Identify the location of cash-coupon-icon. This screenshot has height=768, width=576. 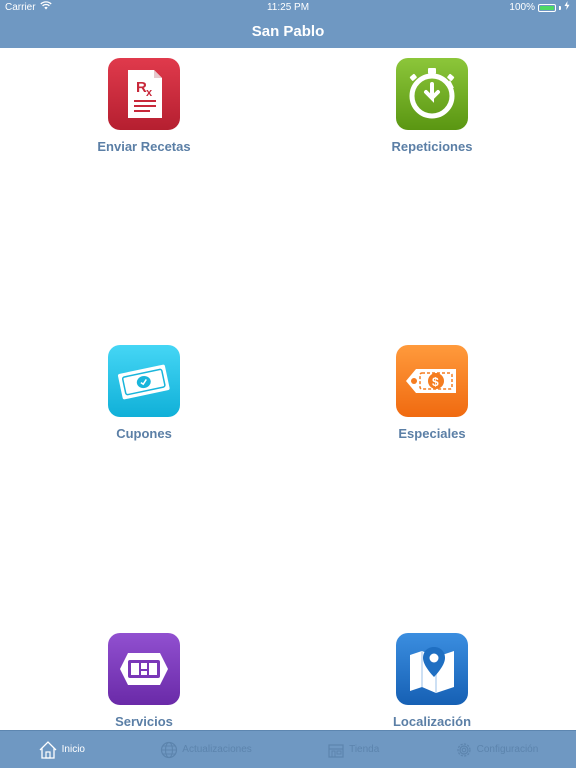
(144, 381).